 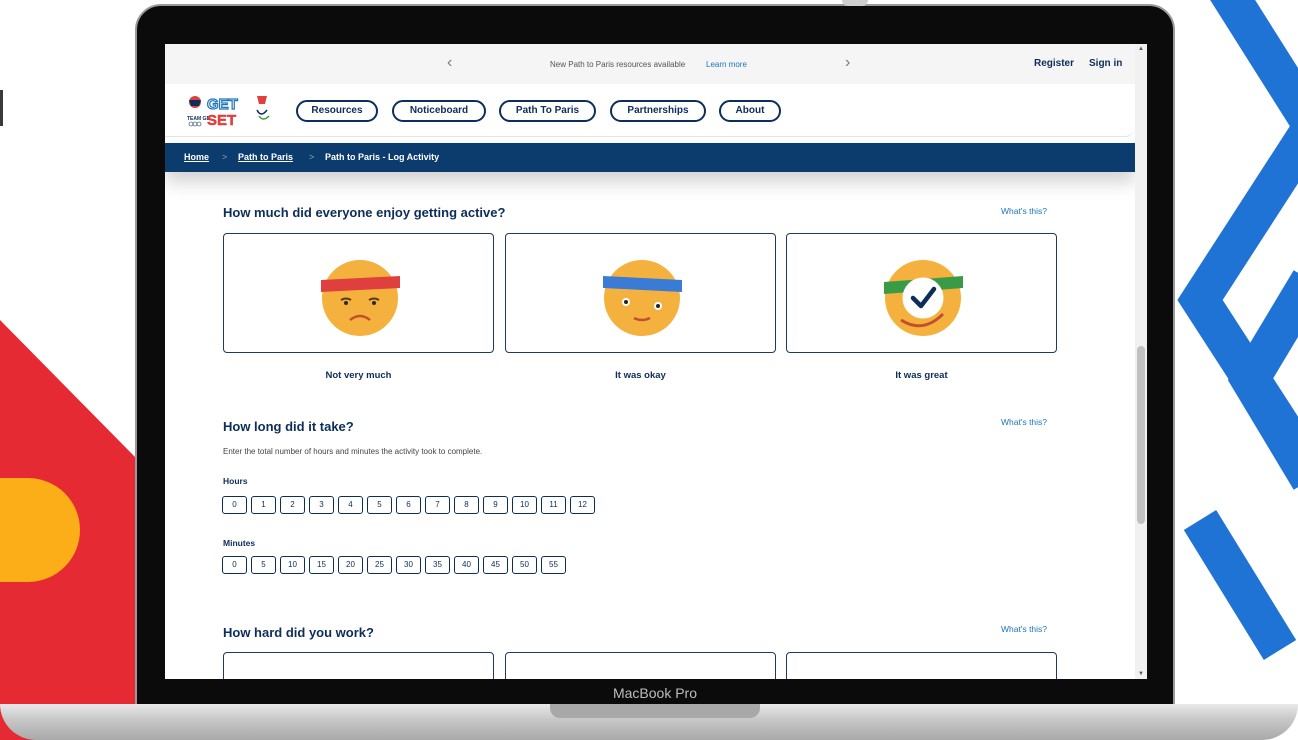 I want to click on sign-in-link: Sign in, so click(x=1105, y=63).